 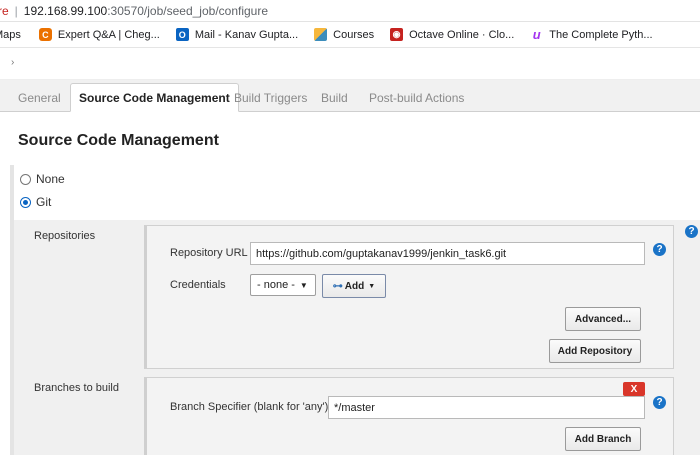 I want to click on credentials-select: - none - ▼, so click(x=283, y=285).